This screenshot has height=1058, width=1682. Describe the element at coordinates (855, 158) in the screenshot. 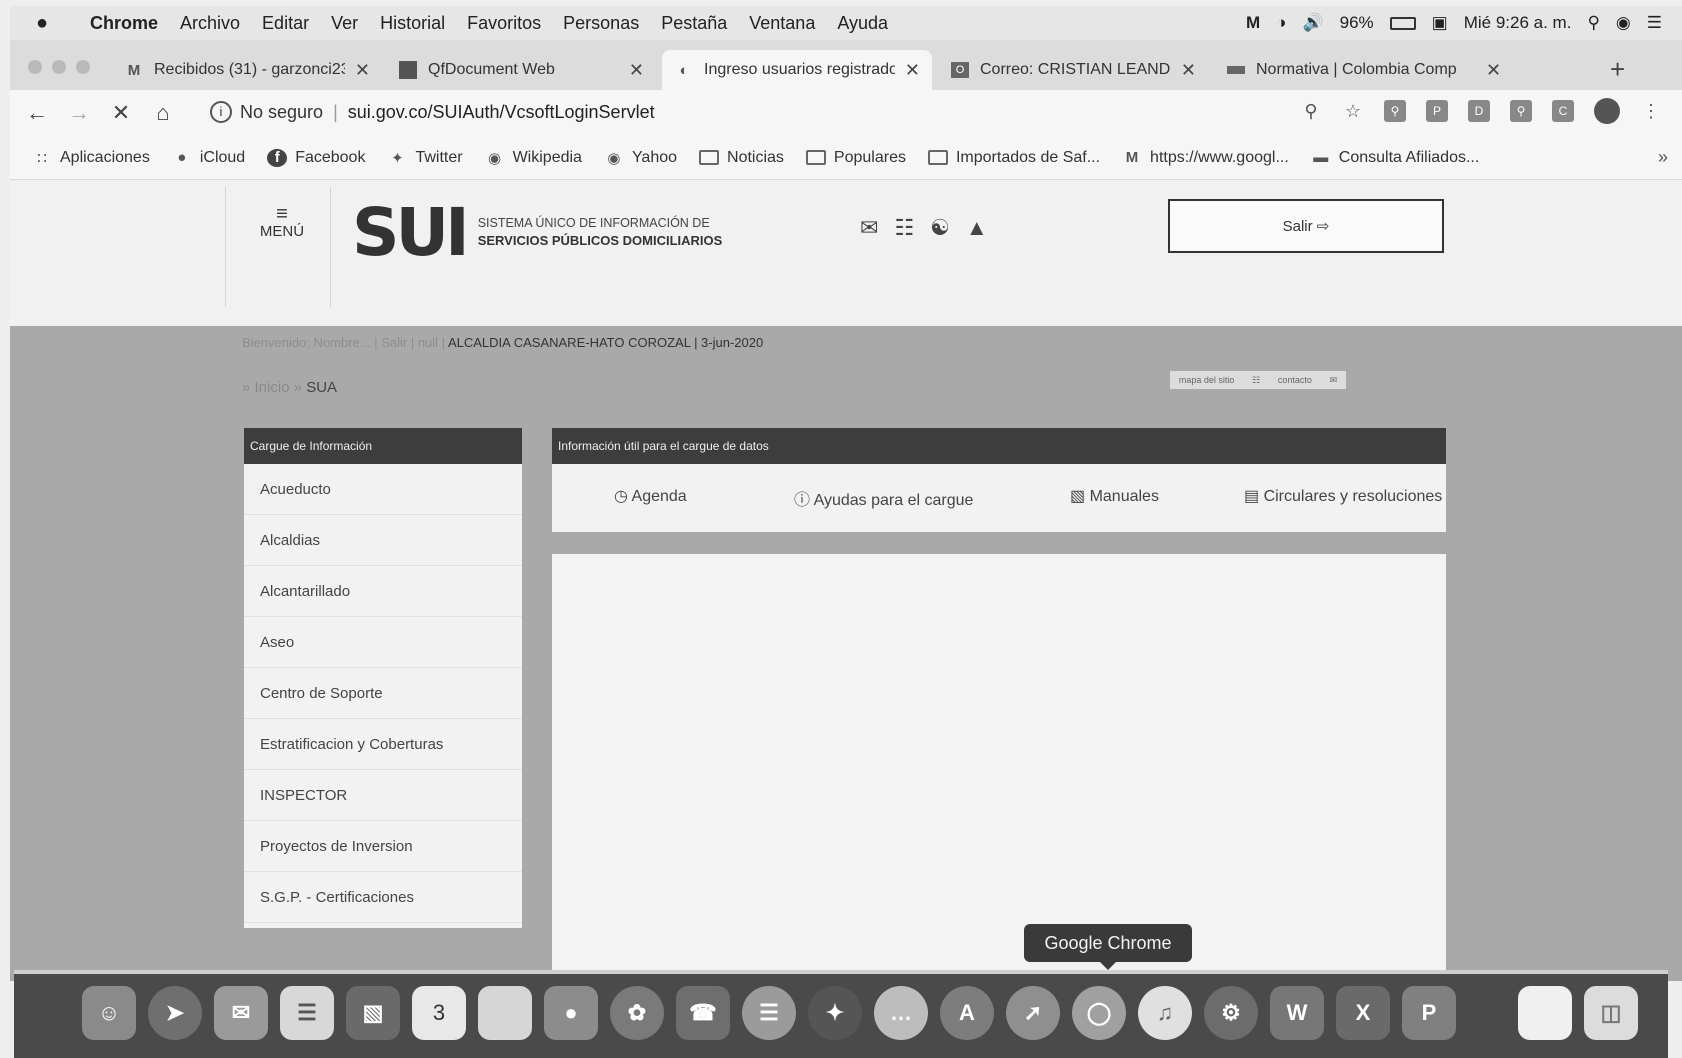

I see `bookmark-populares: Populares` at that location.